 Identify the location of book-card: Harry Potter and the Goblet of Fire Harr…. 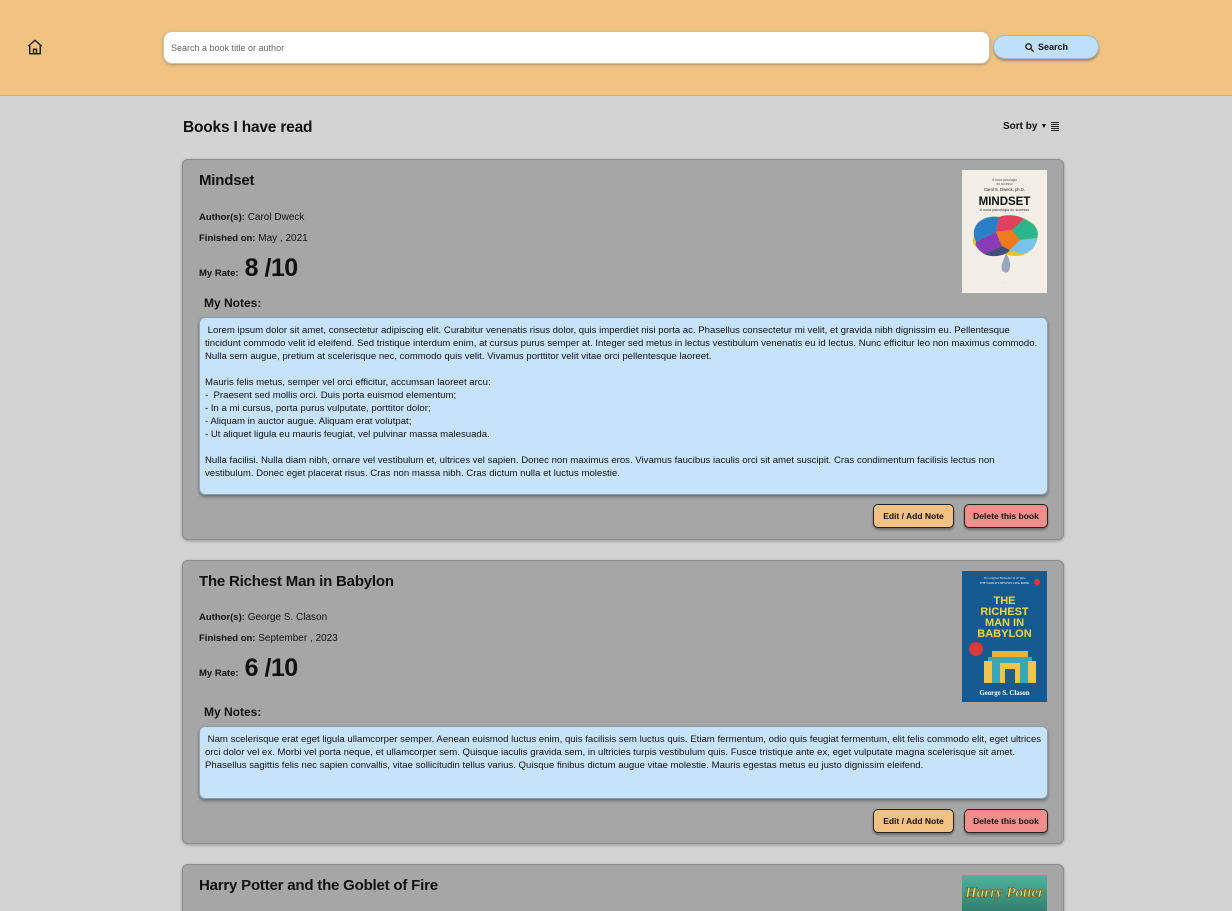
(623, 887).